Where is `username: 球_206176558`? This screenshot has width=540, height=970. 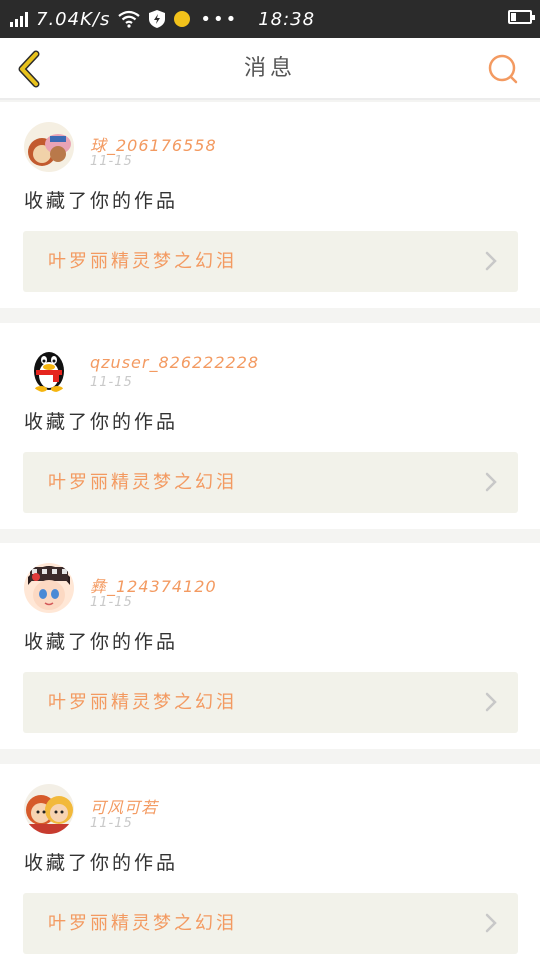 username: 球_206176558 is located at coordinates (153, 144).